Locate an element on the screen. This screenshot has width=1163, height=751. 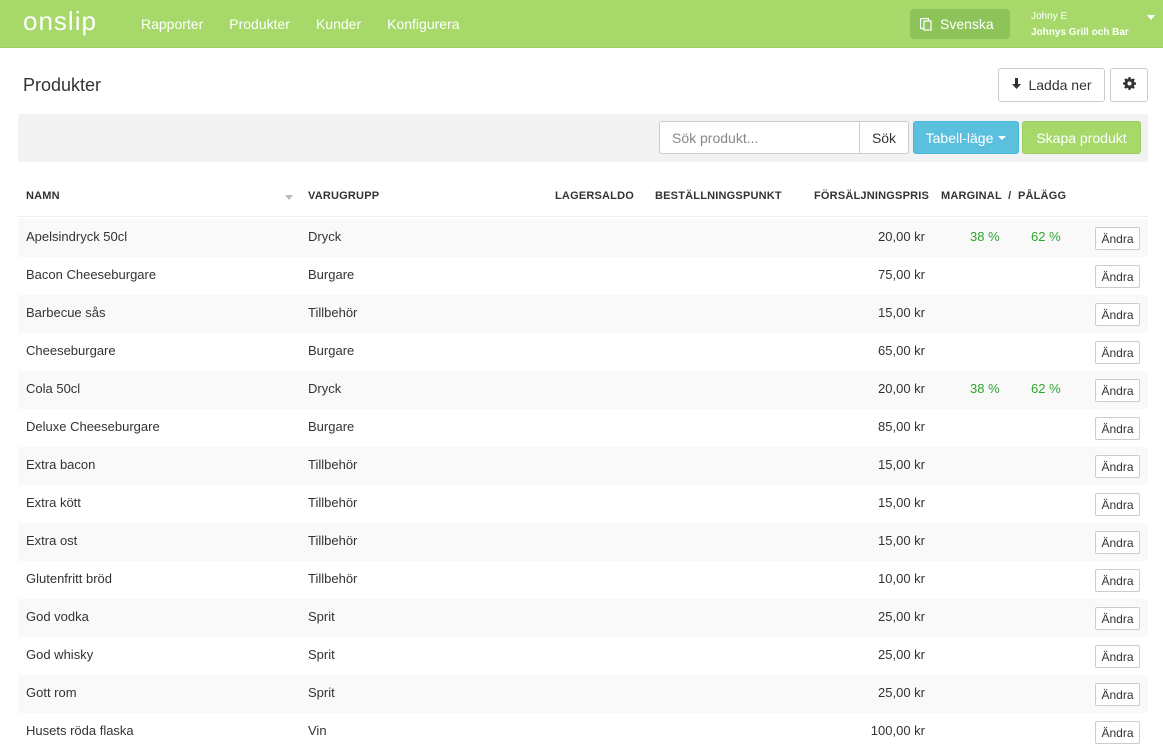
product-name: Deluxe Cheeseburgare is located at coordinates (93, 426).